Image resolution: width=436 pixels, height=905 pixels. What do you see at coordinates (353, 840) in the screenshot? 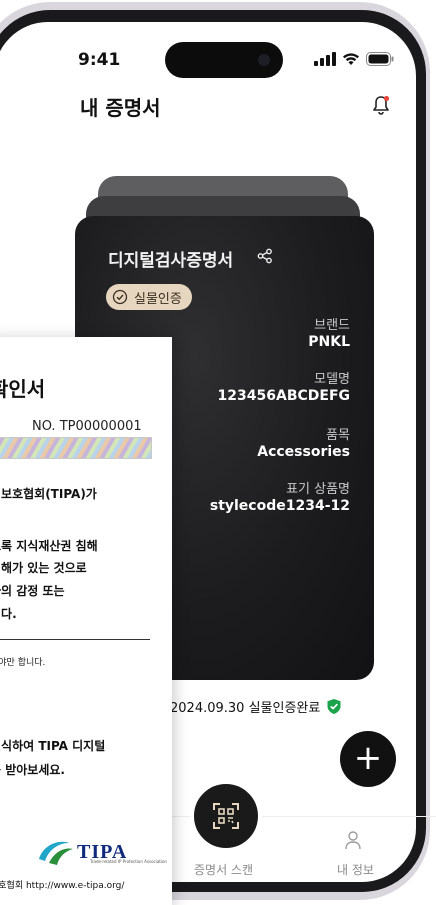
I see `person-icon` at bounding box center [353, 840].